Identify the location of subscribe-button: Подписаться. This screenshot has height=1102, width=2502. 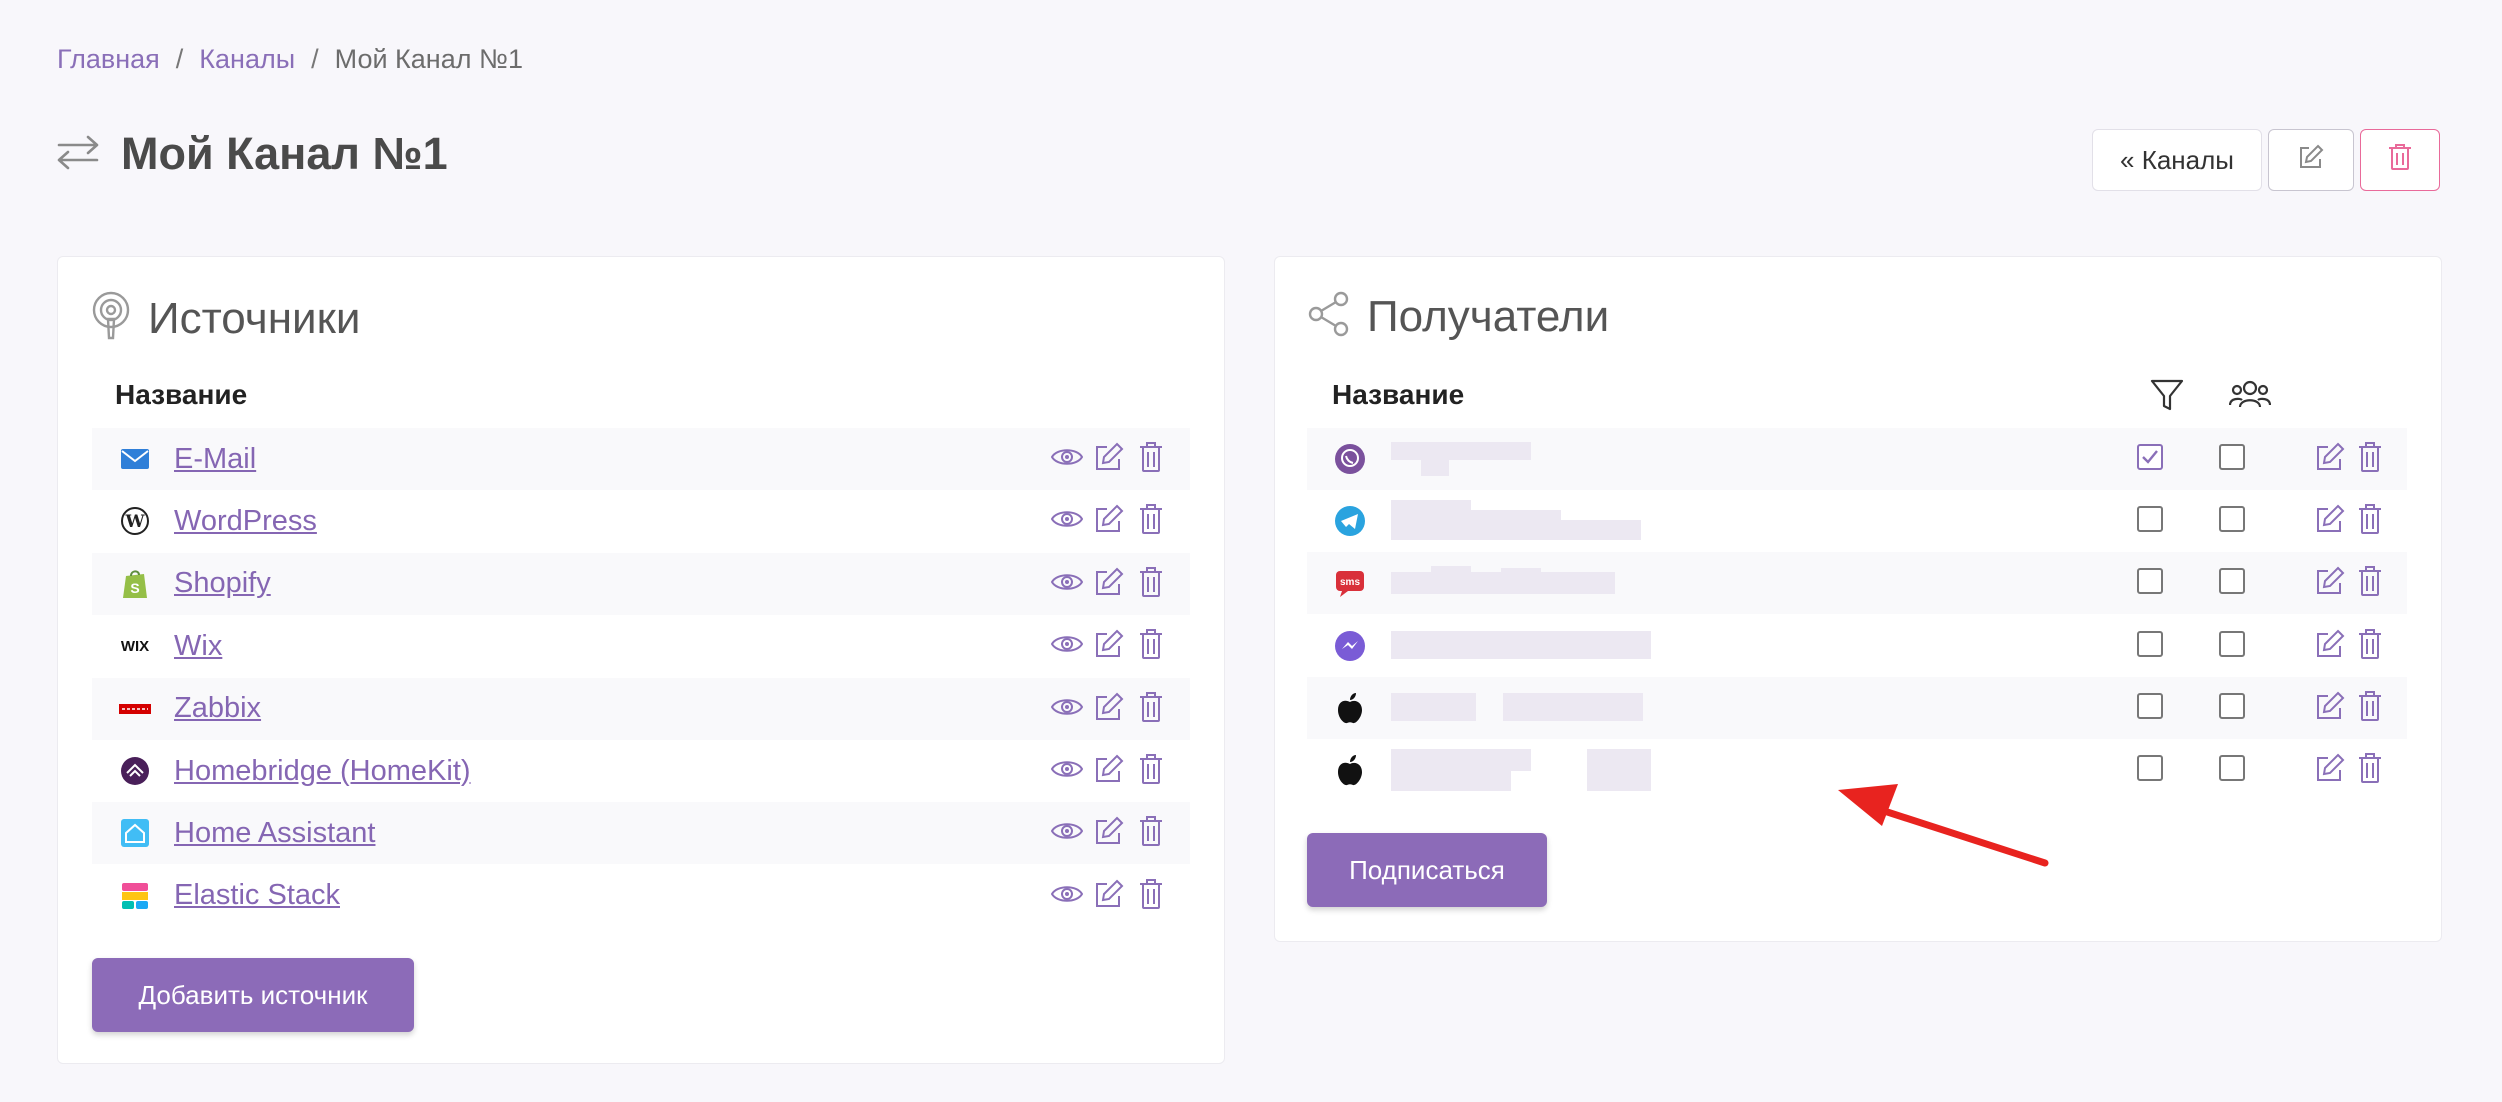
(1427, 870).